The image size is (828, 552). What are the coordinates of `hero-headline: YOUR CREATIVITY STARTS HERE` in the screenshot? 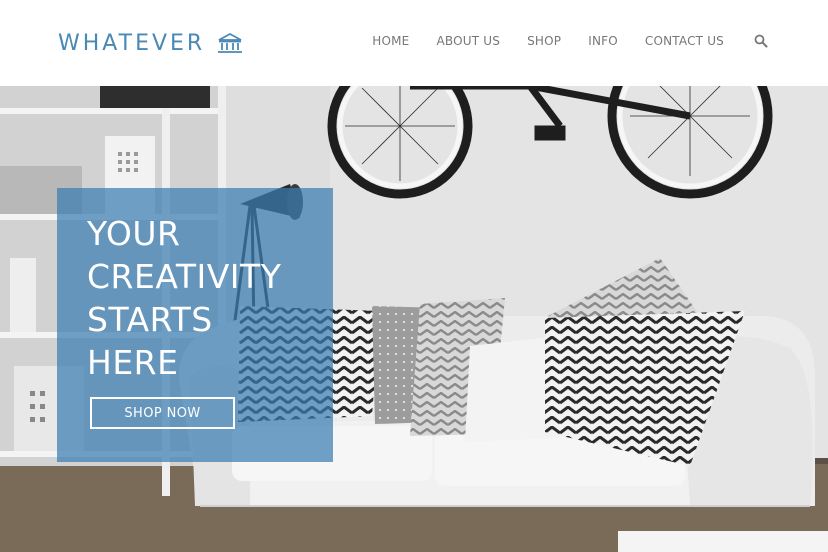 It's located at (207, 298).